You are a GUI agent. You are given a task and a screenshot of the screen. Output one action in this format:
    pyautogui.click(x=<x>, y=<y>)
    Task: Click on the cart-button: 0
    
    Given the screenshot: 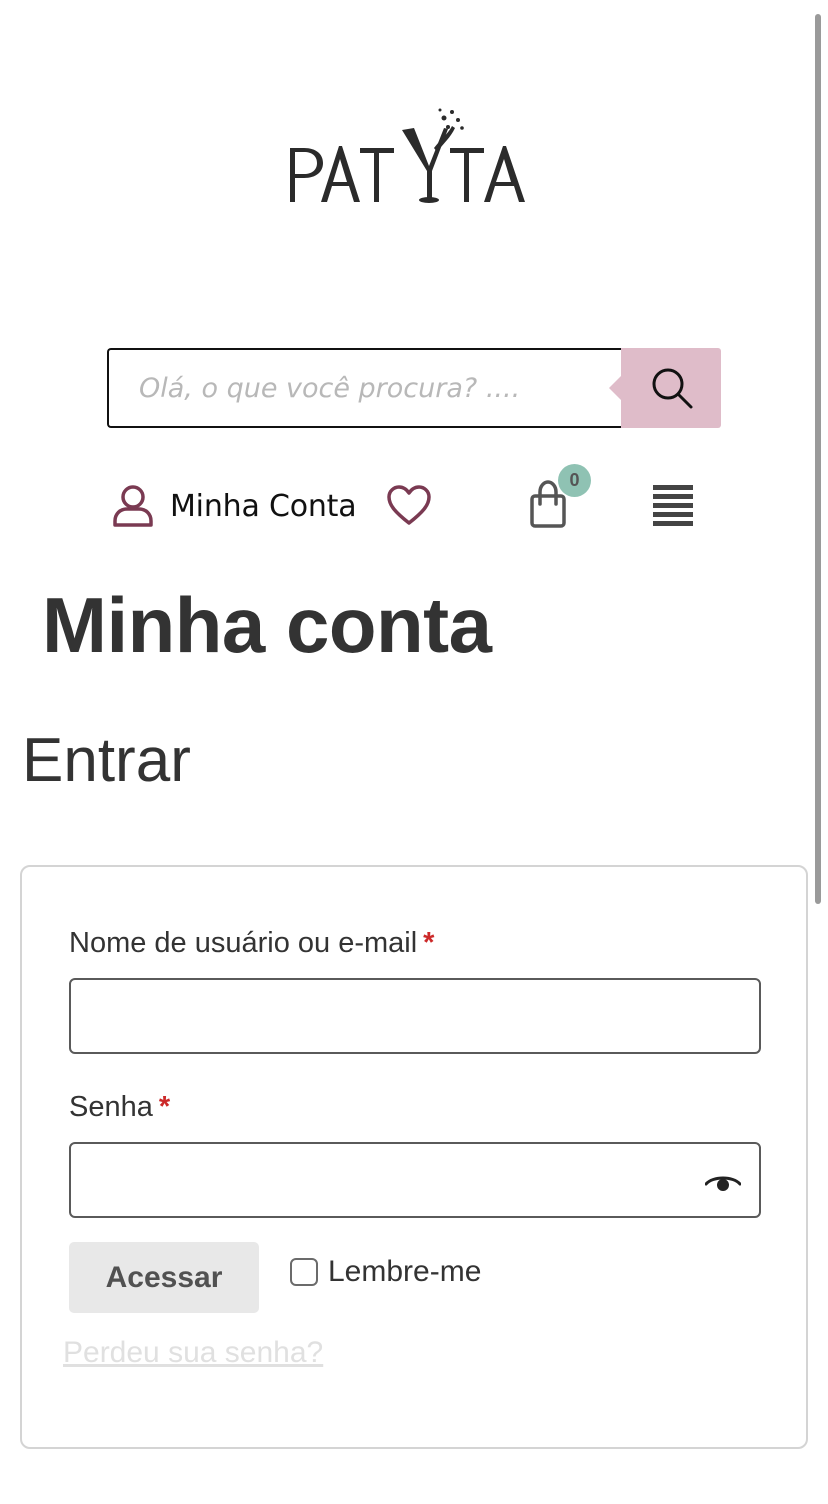 What is the action you would take?
    pyautogui.click(x=560, y=497)
    